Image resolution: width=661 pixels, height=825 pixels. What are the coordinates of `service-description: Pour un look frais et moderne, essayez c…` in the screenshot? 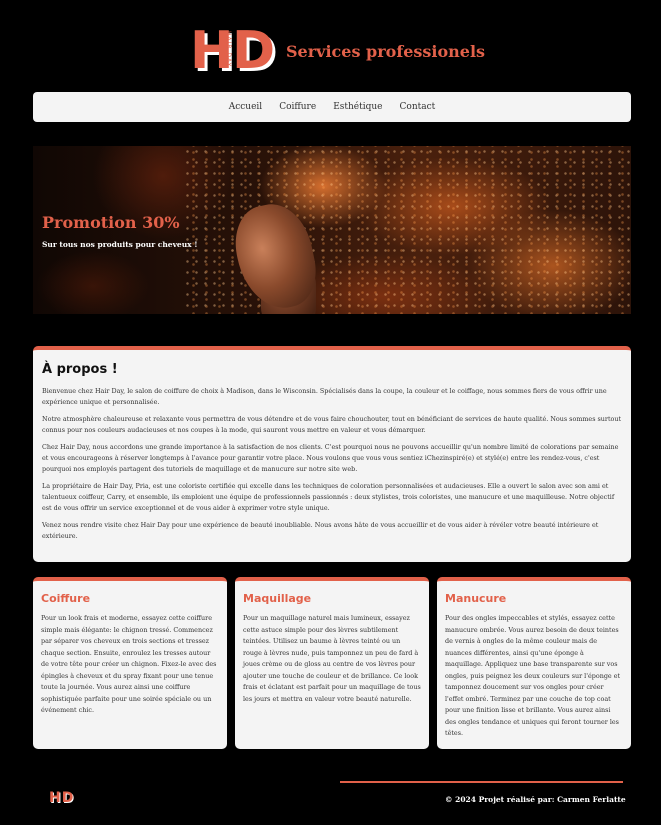 It's located at (129, 664).